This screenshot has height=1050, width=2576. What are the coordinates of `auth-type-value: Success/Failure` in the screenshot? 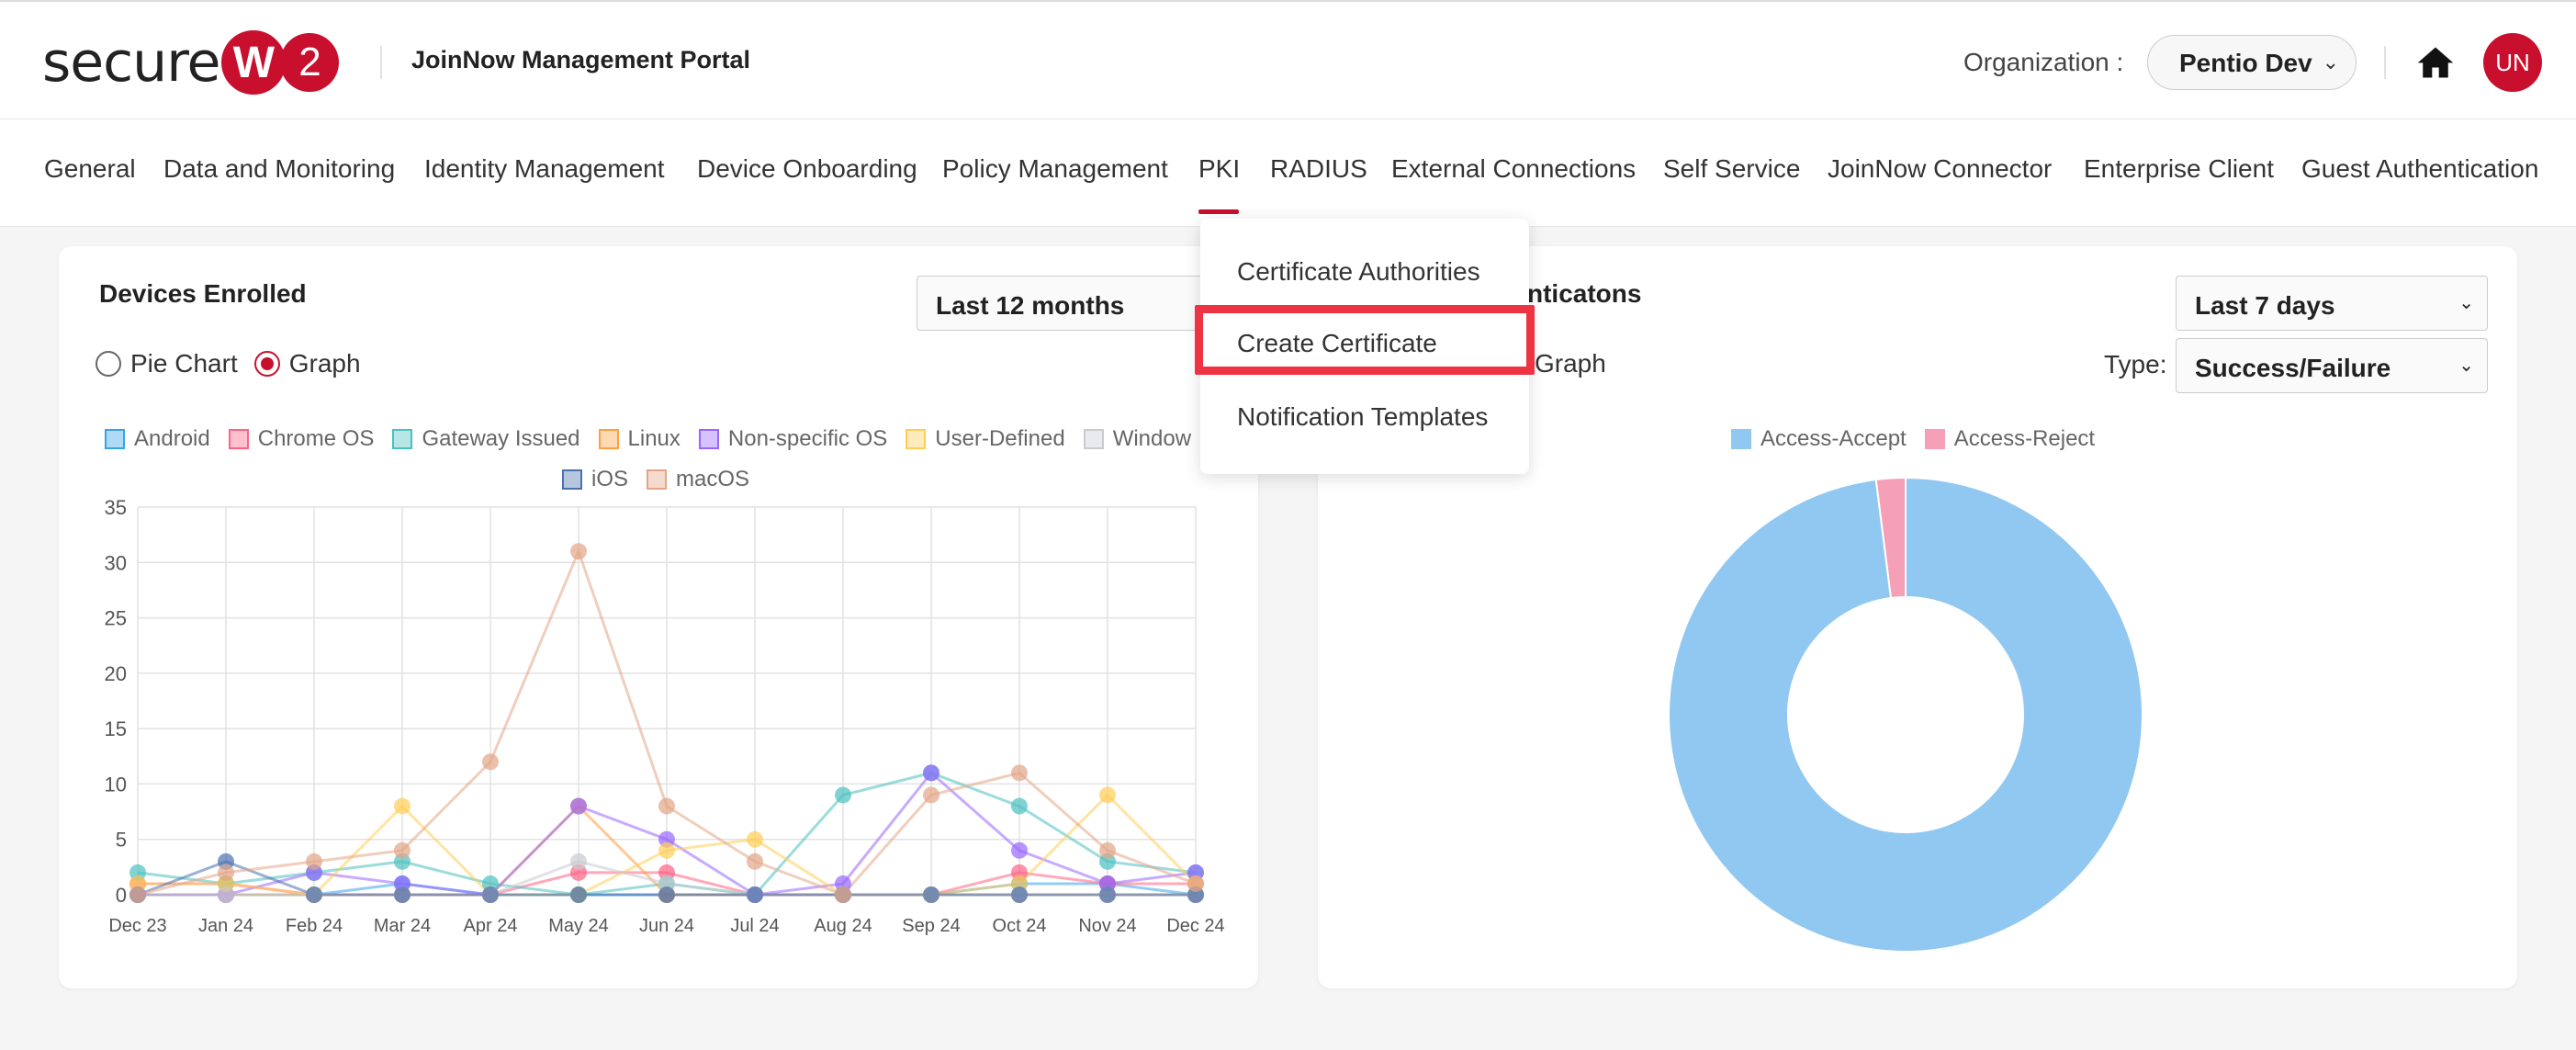 It's located at (2293, 368).